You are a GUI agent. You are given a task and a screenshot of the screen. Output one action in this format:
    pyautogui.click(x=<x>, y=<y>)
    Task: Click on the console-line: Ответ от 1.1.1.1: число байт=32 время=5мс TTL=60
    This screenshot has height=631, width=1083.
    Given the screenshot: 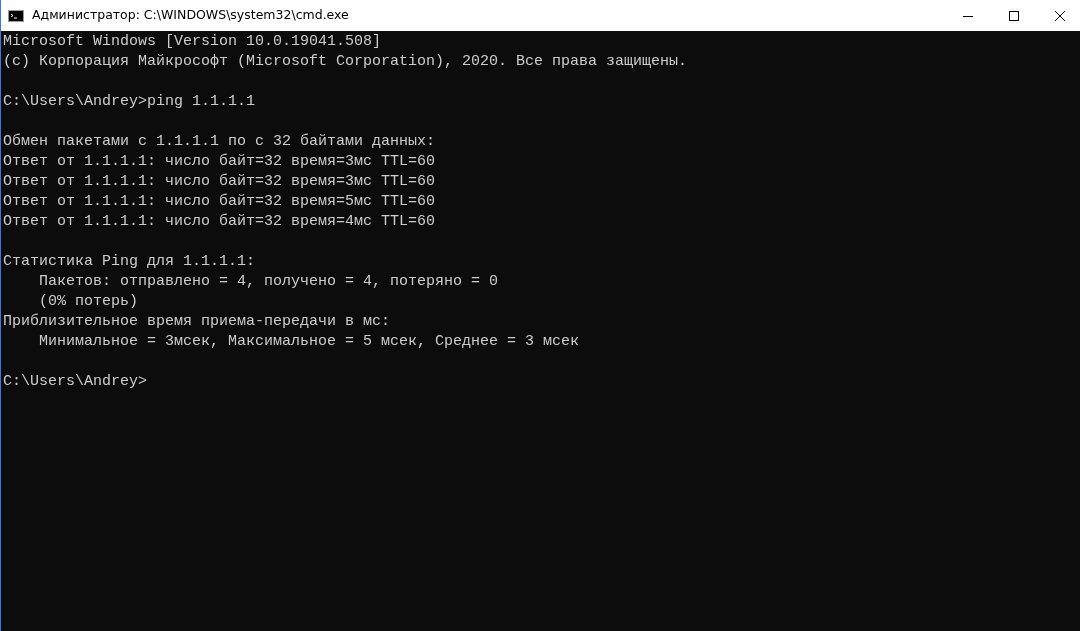 What is the action you would take?
    pyautogui.click(x=220, y=202)
    